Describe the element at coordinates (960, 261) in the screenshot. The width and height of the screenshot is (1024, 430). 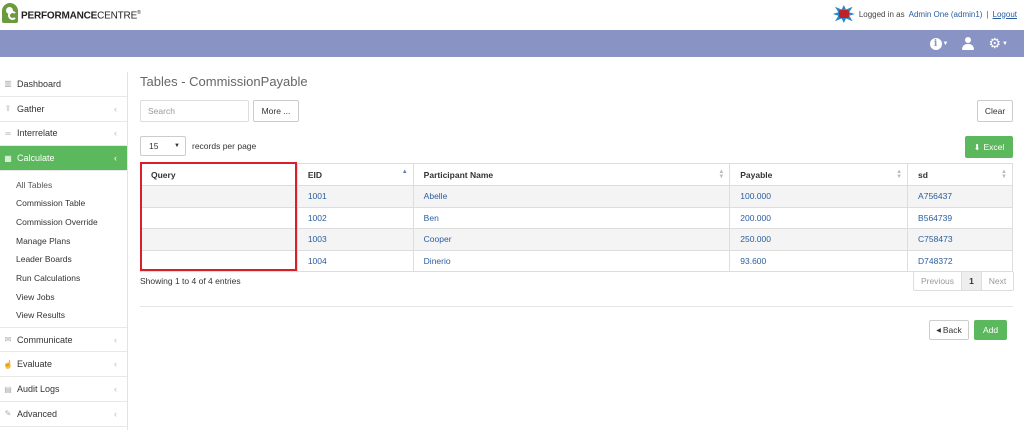
I see `cell-sd: D748372` at that location.